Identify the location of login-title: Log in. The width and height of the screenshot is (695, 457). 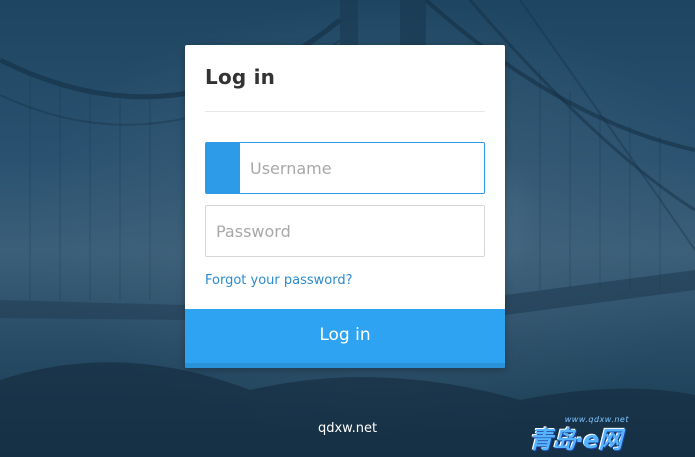
(240, 77).